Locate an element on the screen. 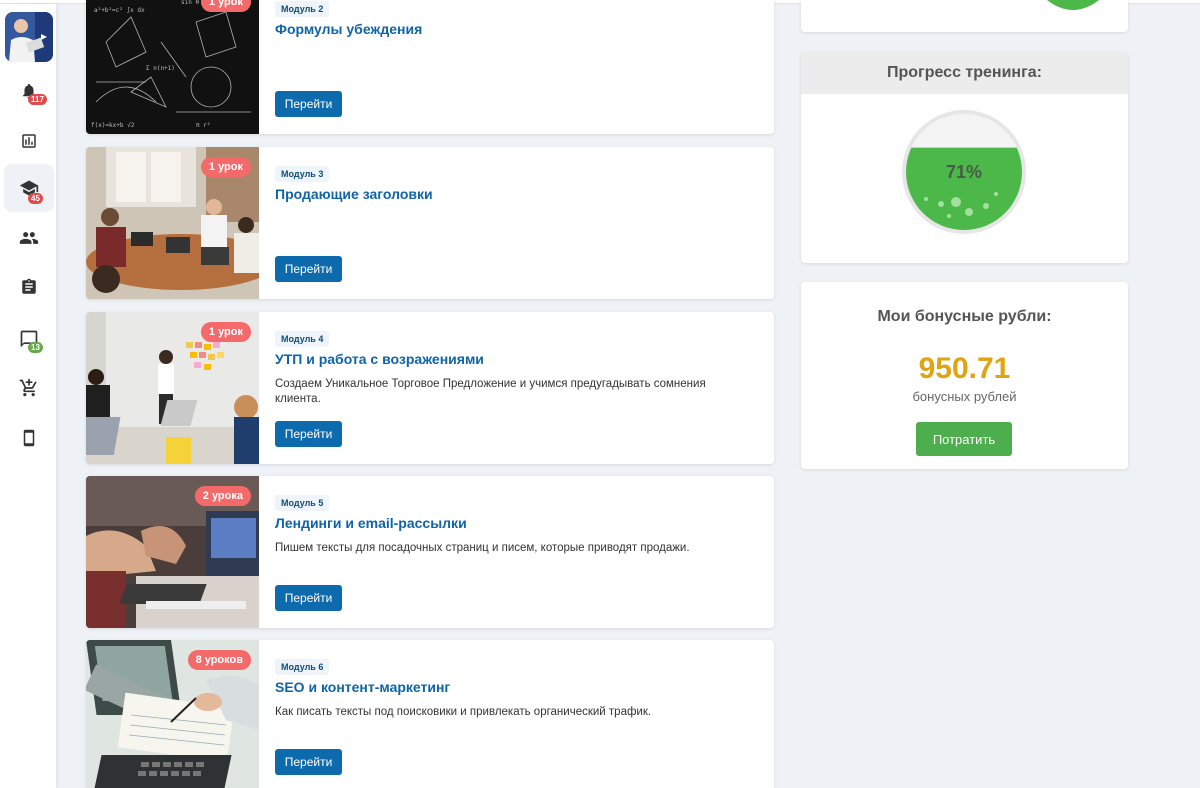  progress-gauge: 71% is located at coordinates (964, 172).